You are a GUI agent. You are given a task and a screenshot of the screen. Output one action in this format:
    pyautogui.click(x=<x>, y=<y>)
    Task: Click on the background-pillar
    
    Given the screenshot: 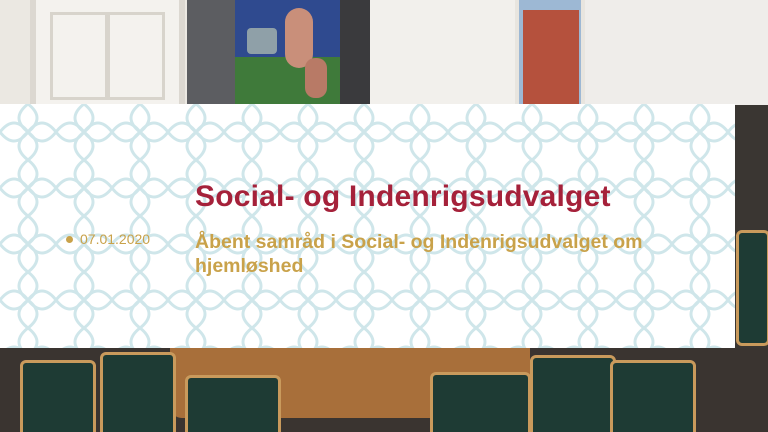 What is the action you would take?
    pyautogui.click(x=211, y=52)
    